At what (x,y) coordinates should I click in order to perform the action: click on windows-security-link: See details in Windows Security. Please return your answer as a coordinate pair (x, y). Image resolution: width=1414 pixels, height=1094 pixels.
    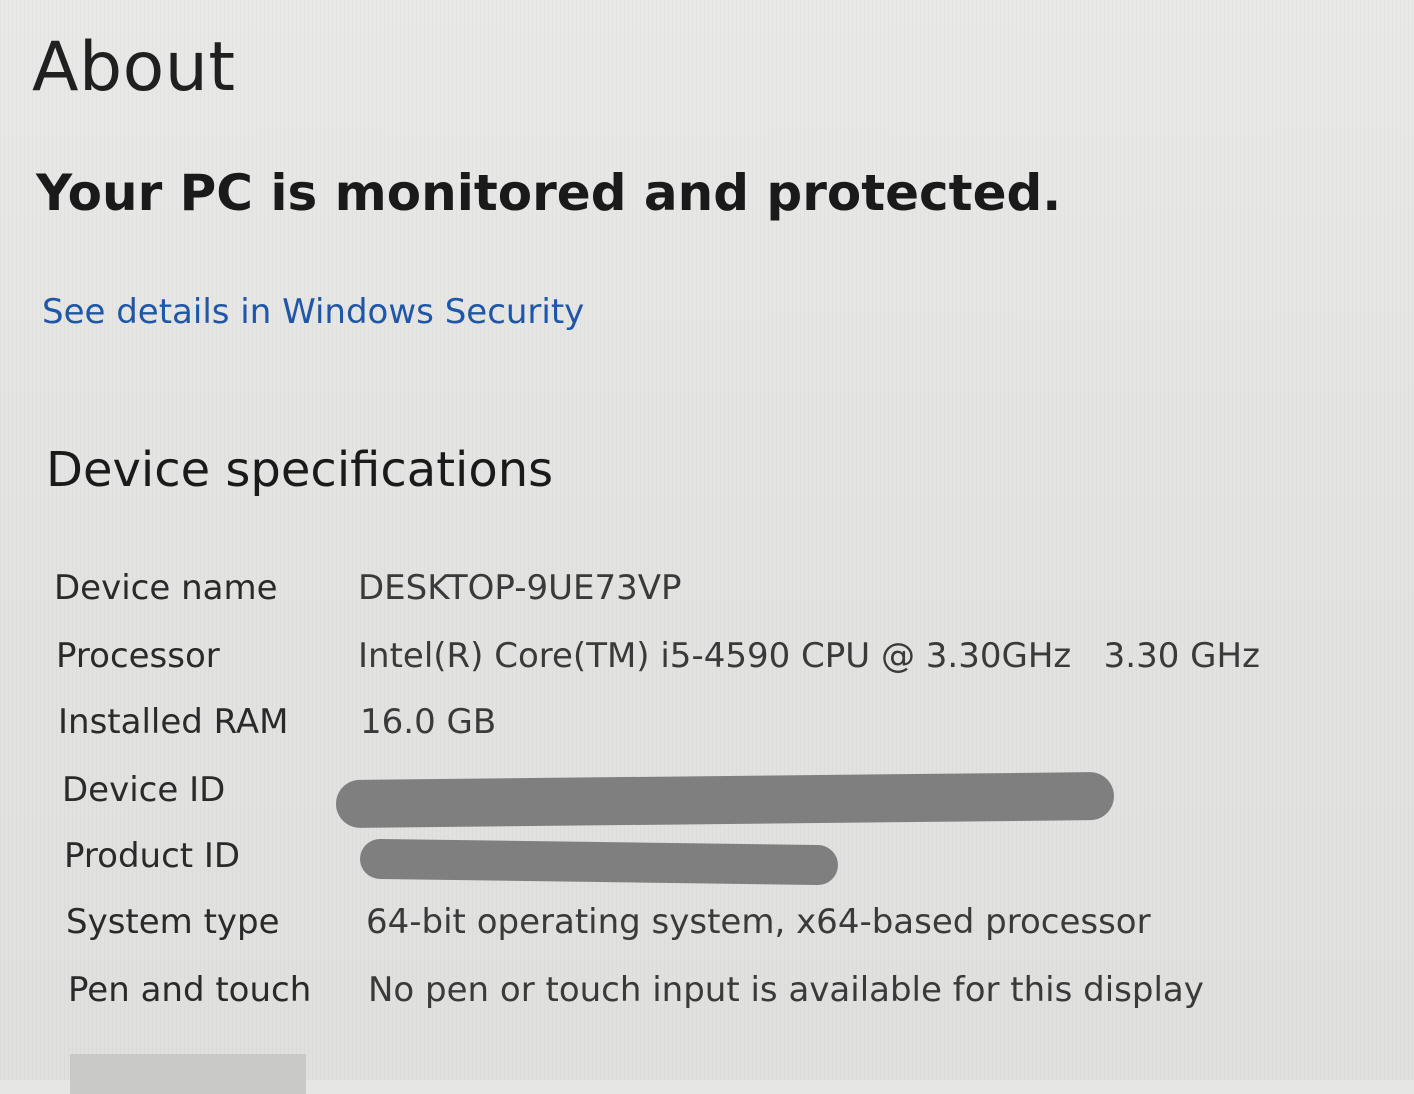
    Looking at the image, I should click on (313, 312).